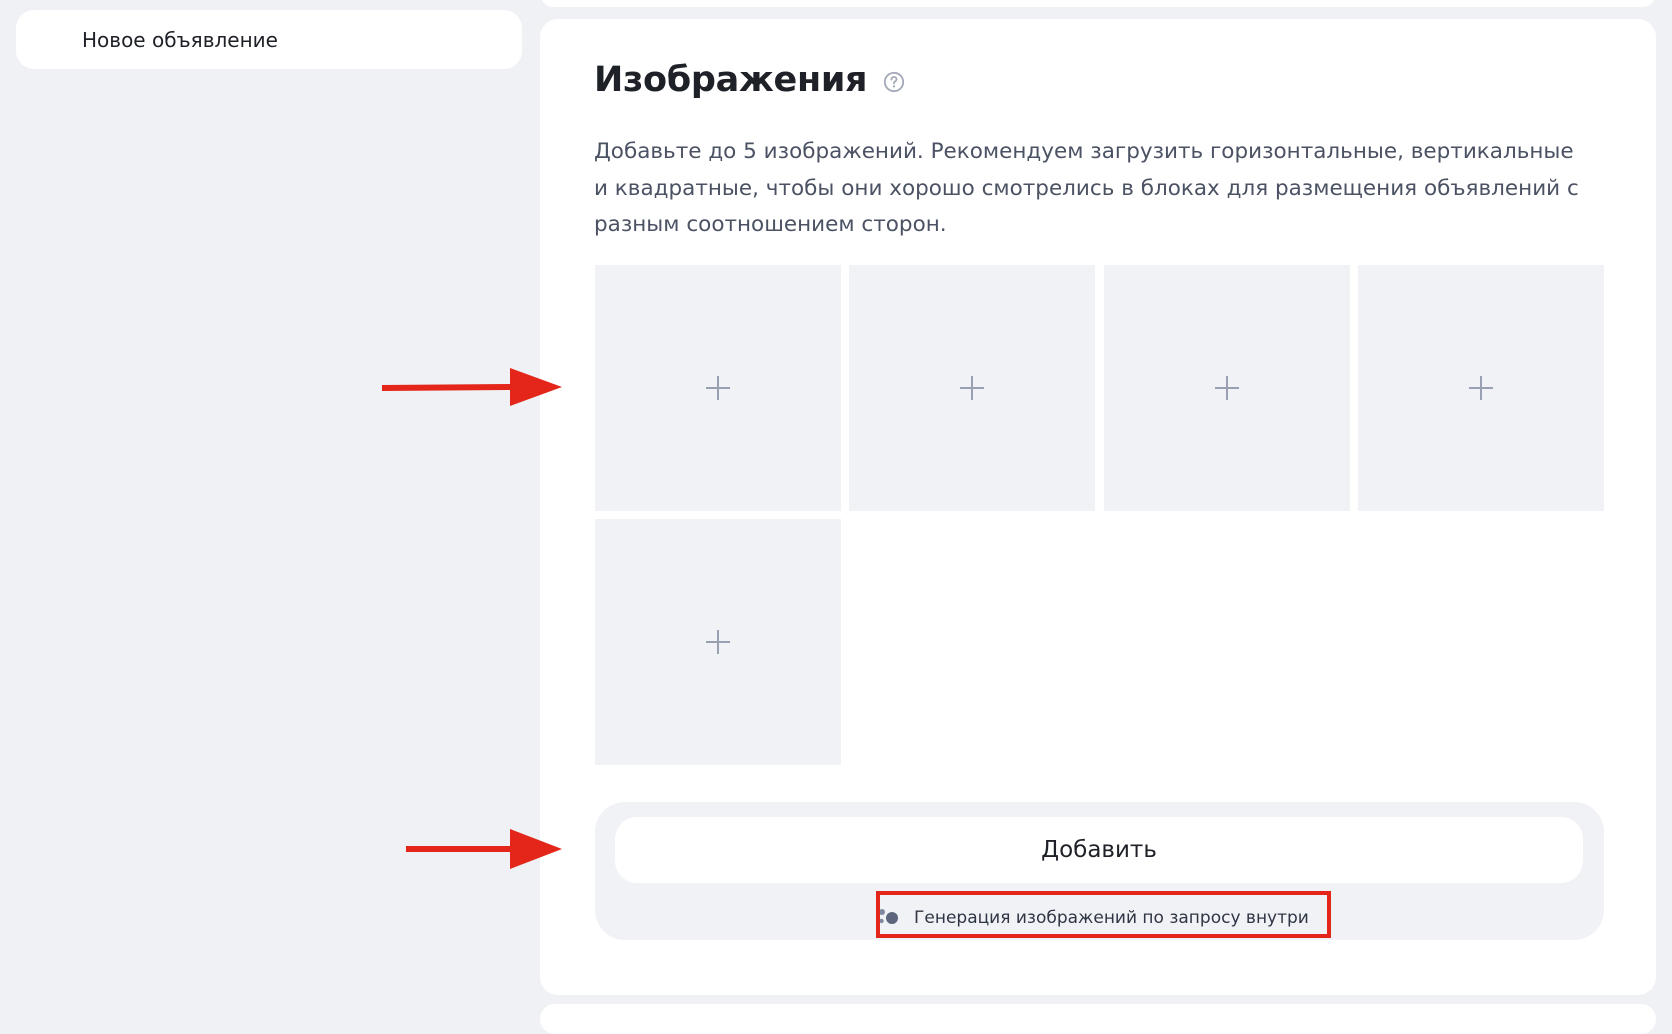  What do you see at coordinates (1111, 918) in the screenshot?
I see `image-generation-label: Генерация изображений по запросу внутри` at bounding box center [1111, 918].